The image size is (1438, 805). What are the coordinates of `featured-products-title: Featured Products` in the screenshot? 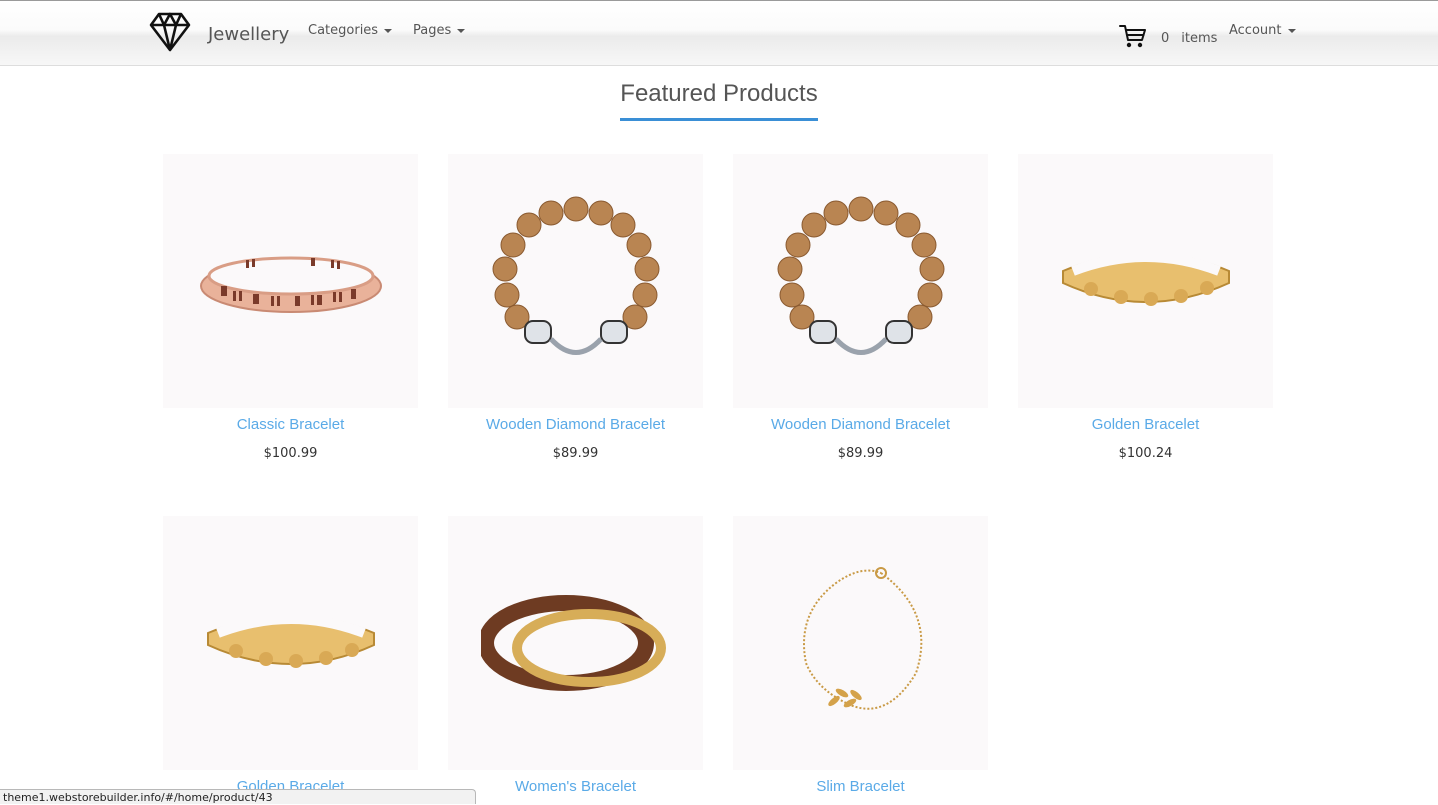 It's located at (719, 100).